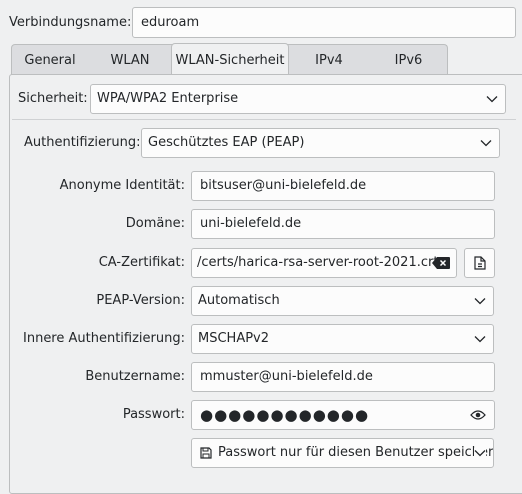 This screenshot has height=494, width=522. What do you see at coordinates (206, 453) in the screenshot?
I see `floppy-disk-icon` at bounding box center [206, 453].